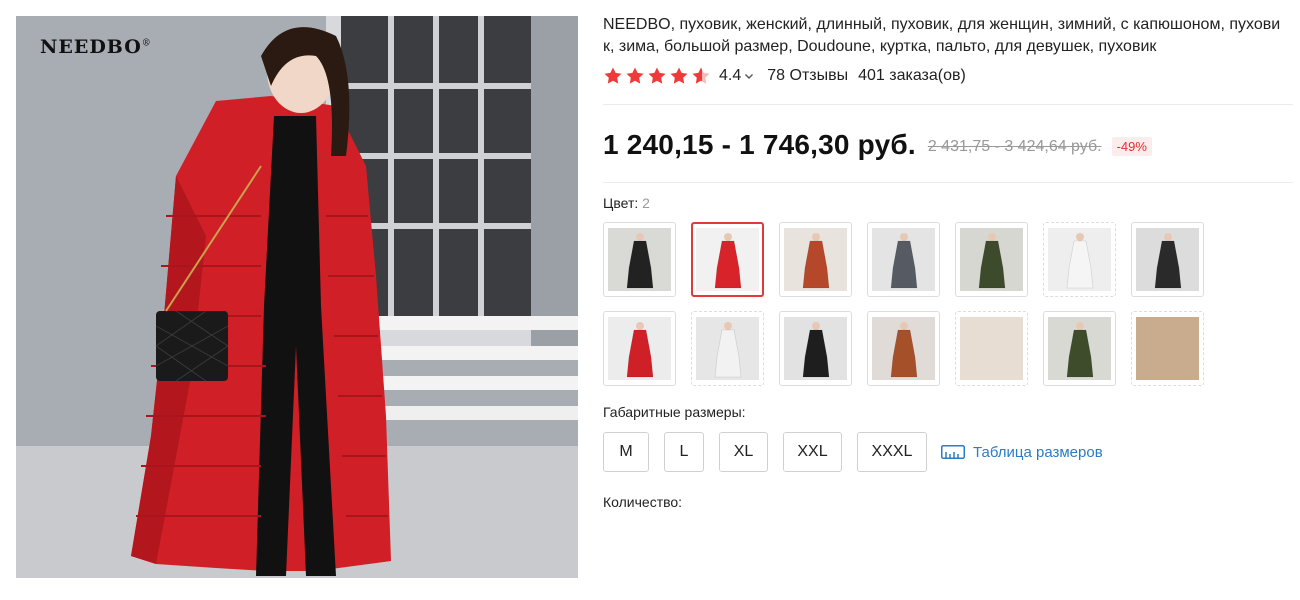  I want to click on size-option-xl: XL, so click(743, 452).